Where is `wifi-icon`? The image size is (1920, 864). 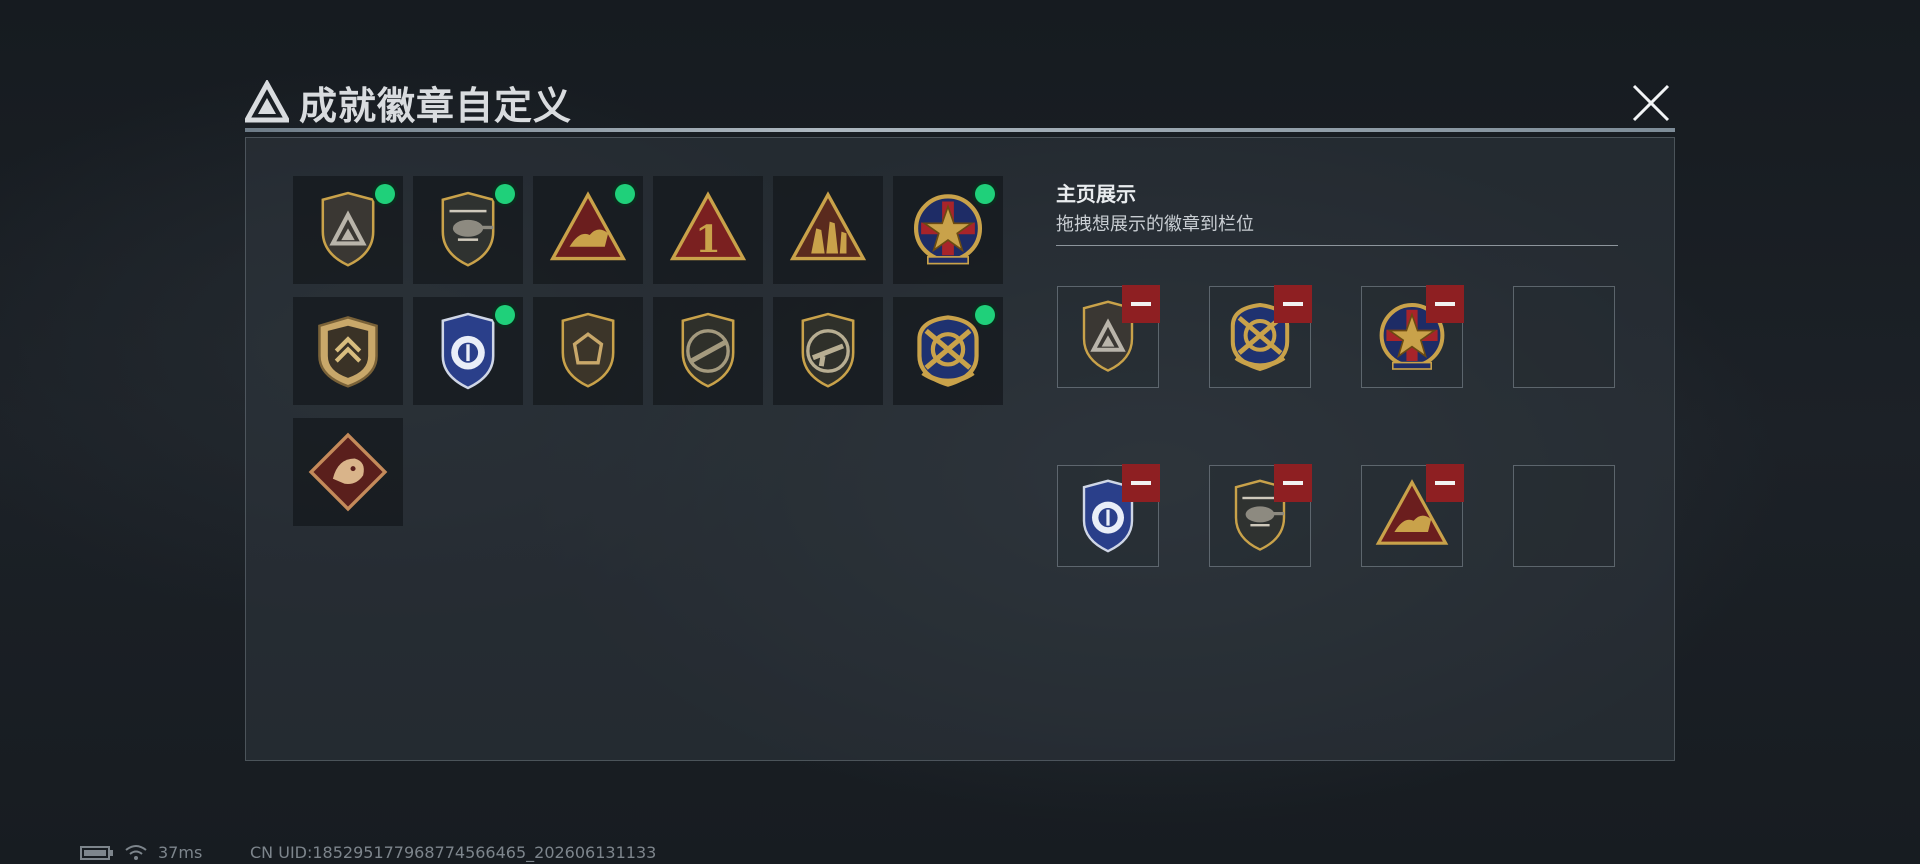 wifi-icon is located at coordinates (136, 852).